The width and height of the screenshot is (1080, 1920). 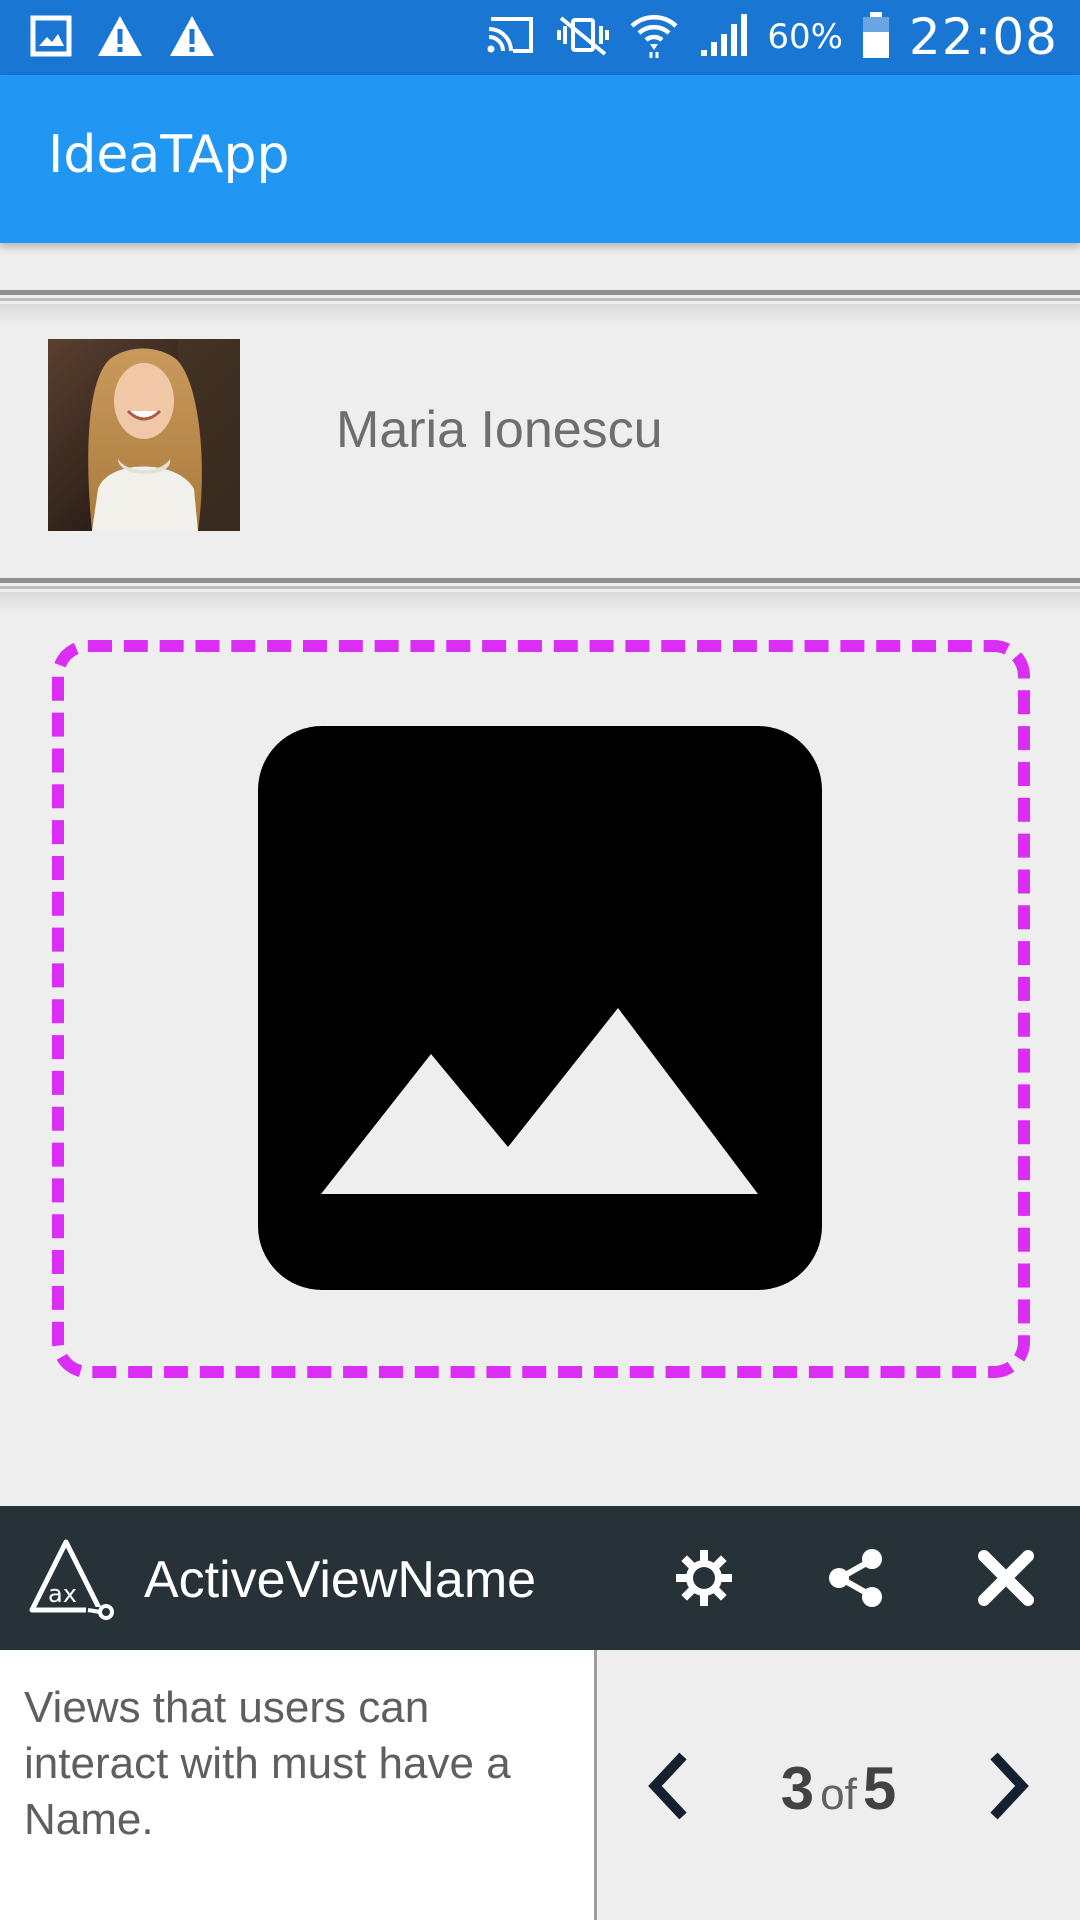 What do you see at coordinates (499, 430) in the screenshot?
I see `profile-name: Maria Ionescu` at bounding box center [499, 430].